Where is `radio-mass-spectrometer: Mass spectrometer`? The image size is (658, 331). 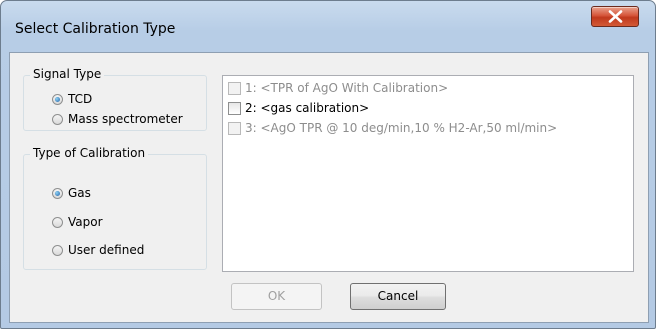 radio-mass-spectrometer: Mass spectrometer is located at coordinates (117, 119).